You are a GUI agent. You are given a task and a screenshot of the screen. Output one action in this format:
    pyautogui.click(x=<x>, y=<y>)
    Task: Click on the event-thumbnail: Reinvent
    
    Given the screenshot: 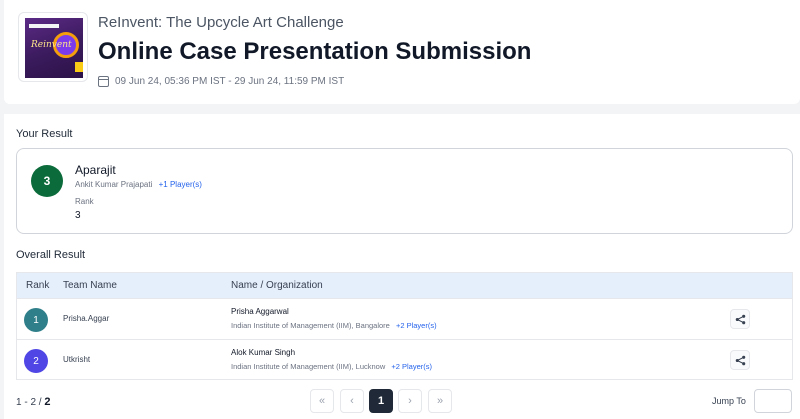 What is the action you would take?
    pyautogui.click(x=53, y=47)
    